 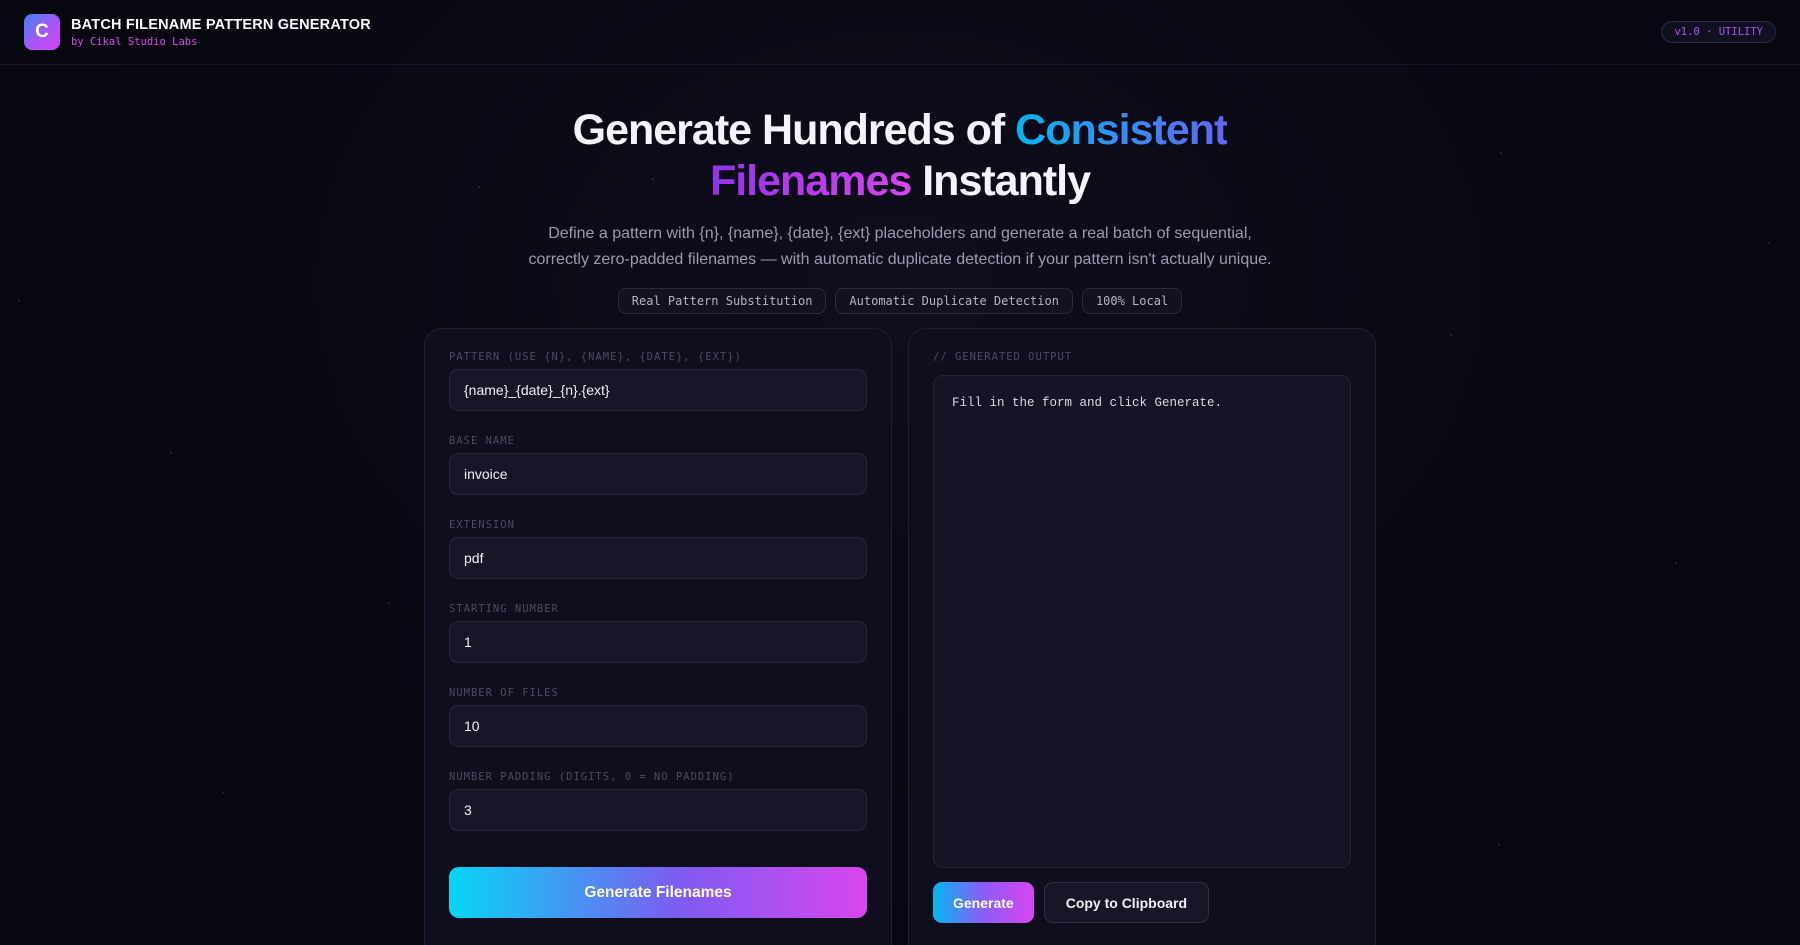 I want to click on form-field-starting-number: Starting Number, so click(x=658, y=633).